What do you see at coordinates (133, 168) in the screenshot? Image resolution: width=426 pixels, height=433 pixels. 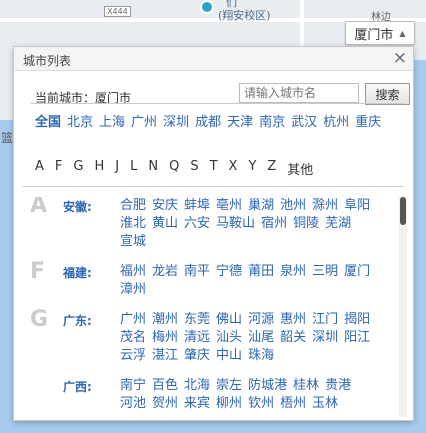 I see `letter-index-item: L` at bounding box center [133, 168].